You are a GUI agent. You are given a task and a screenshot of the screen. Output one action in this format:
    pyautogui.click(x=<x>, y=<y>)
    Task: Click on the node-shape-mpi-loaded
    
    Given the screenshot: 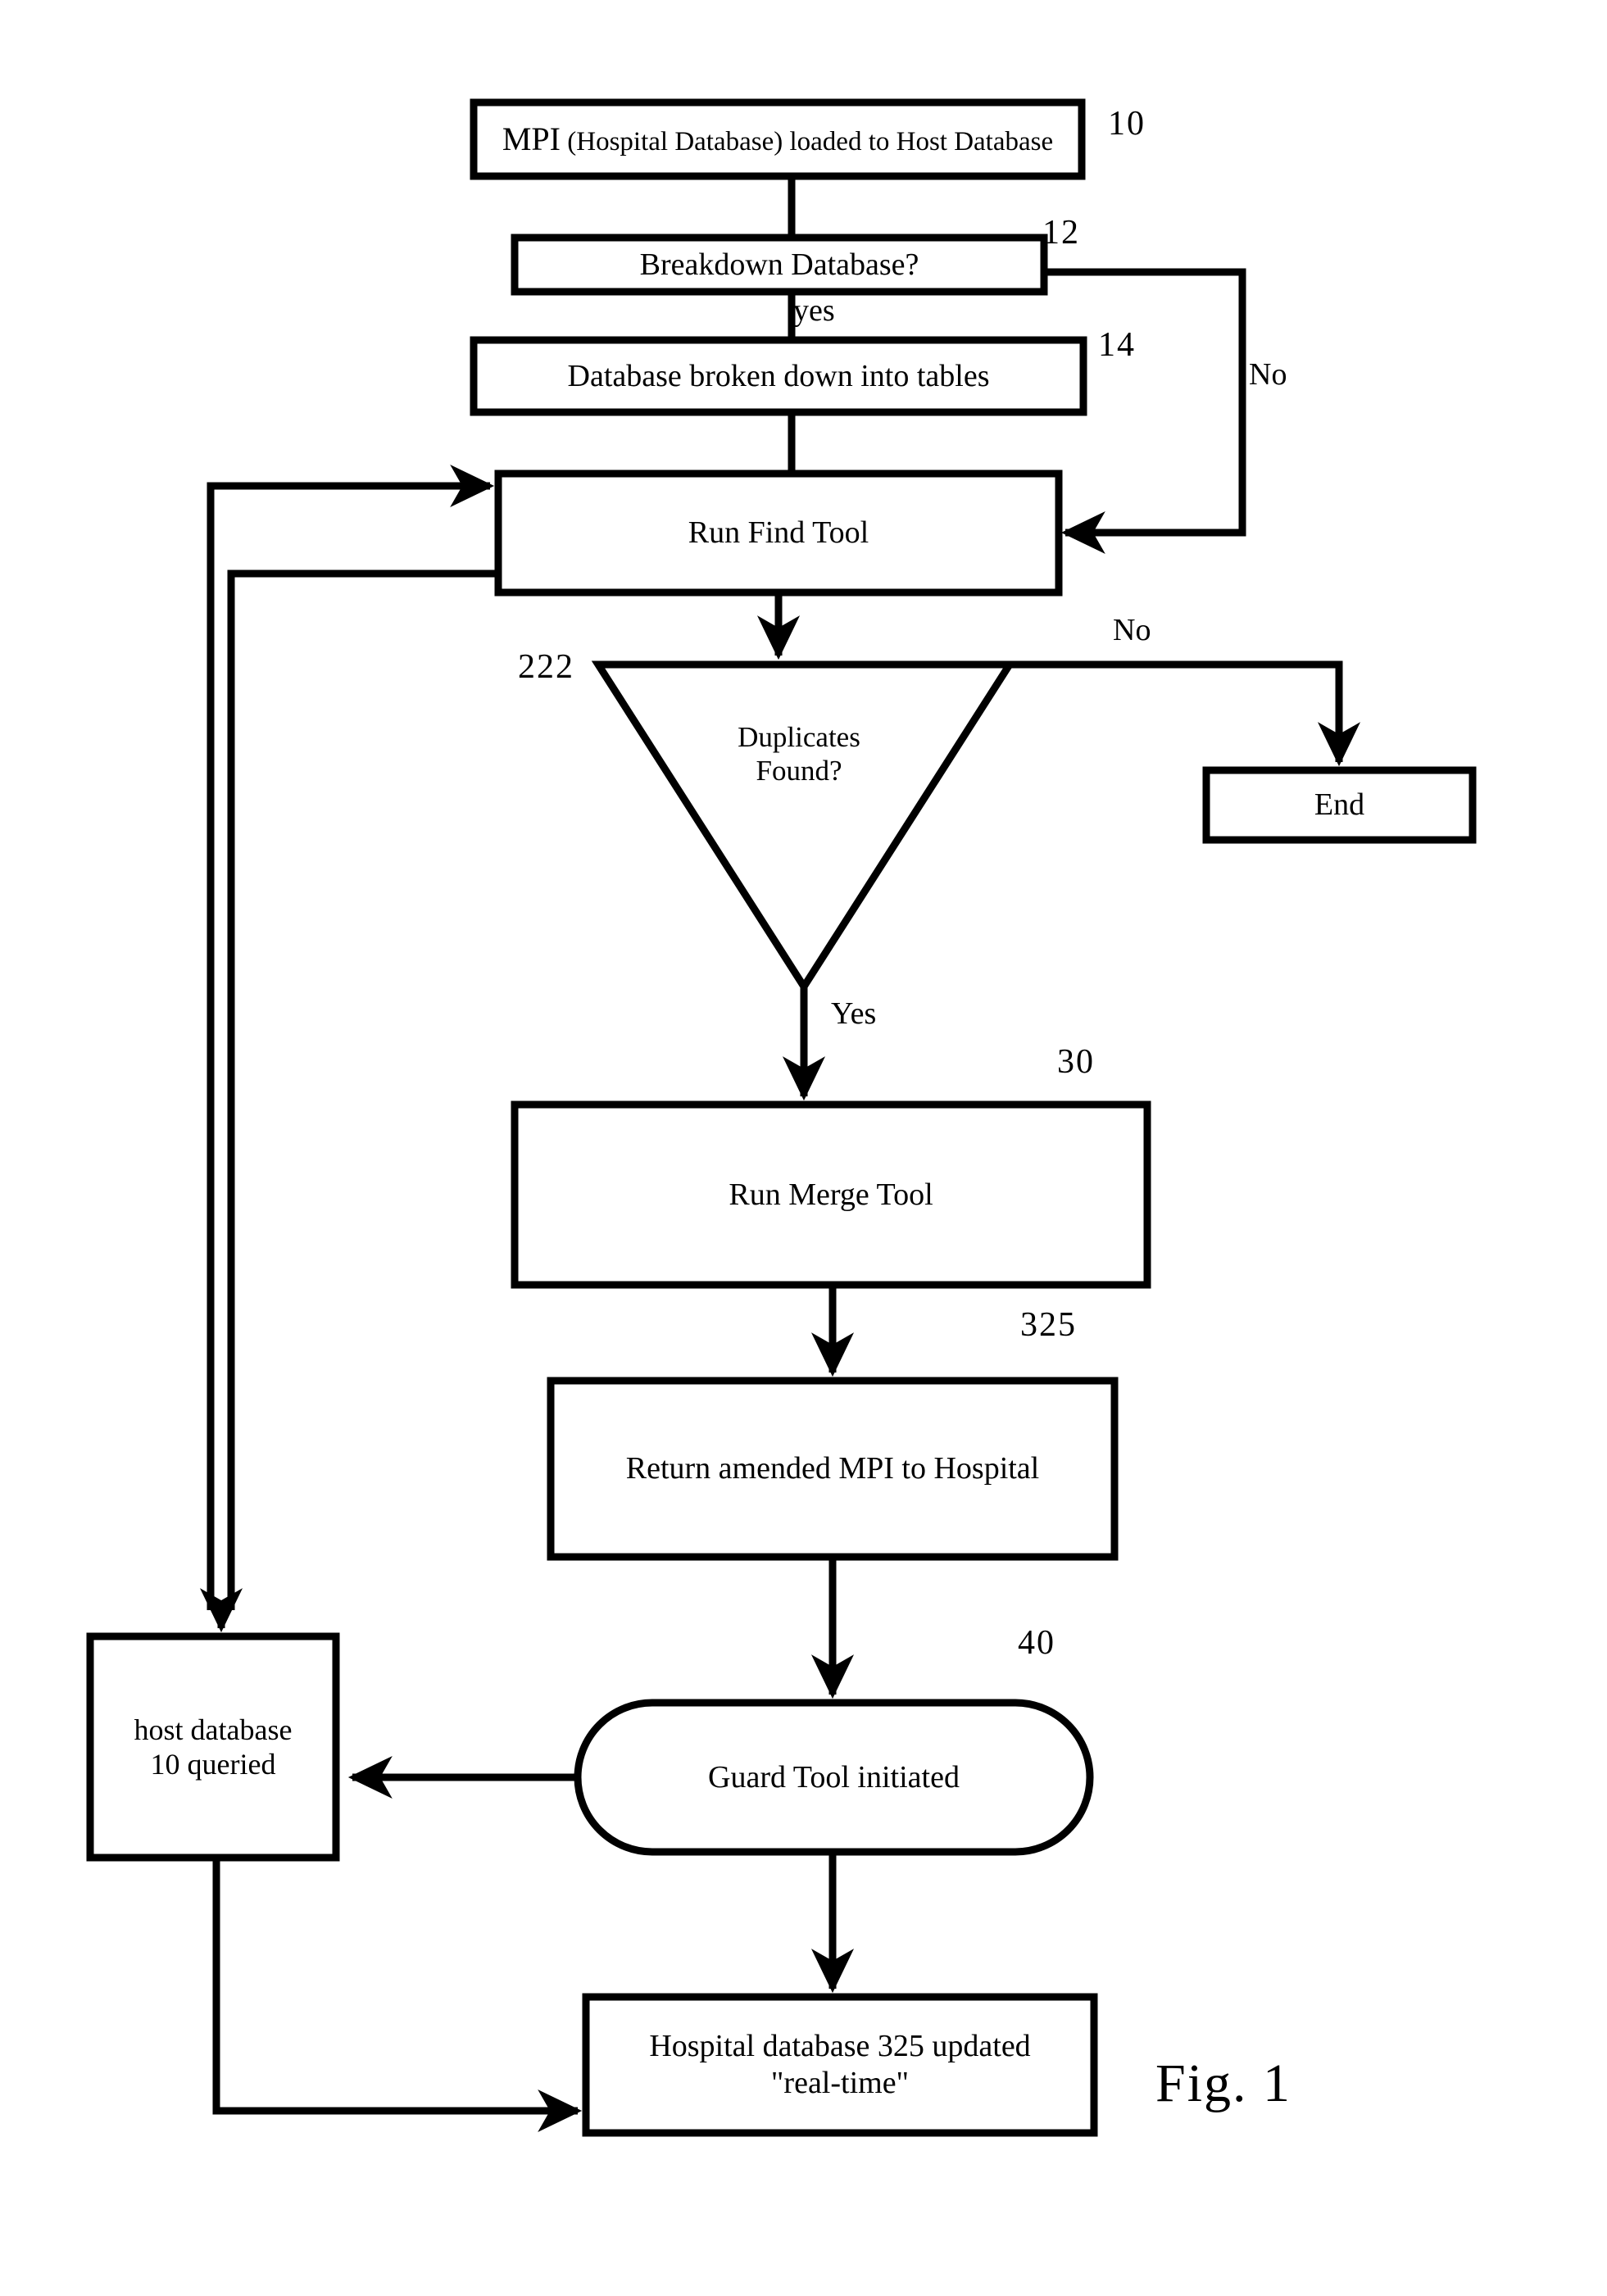 What is the action you would take?
    pyautogui.click(x=778, y=139)
    